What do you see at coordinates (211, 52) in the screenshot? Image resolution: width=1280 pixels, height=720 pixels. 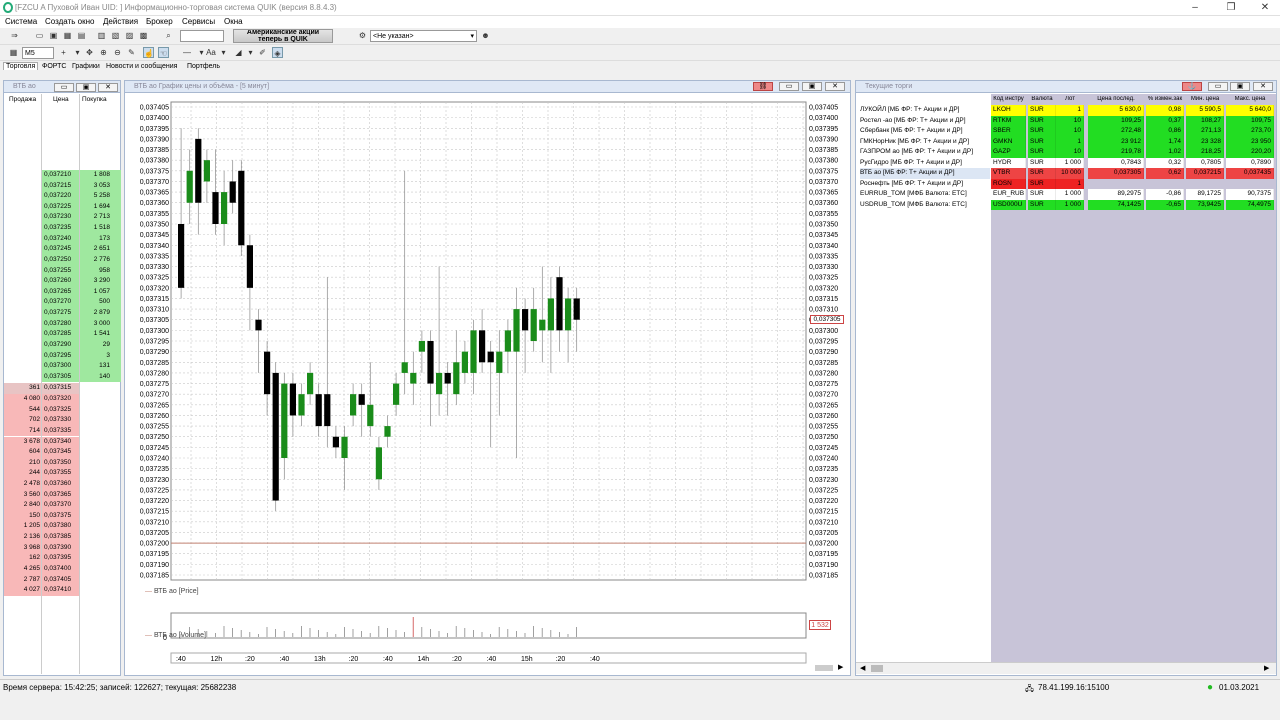 I see `font-icon: Aa` at bounding box center [211, 52].